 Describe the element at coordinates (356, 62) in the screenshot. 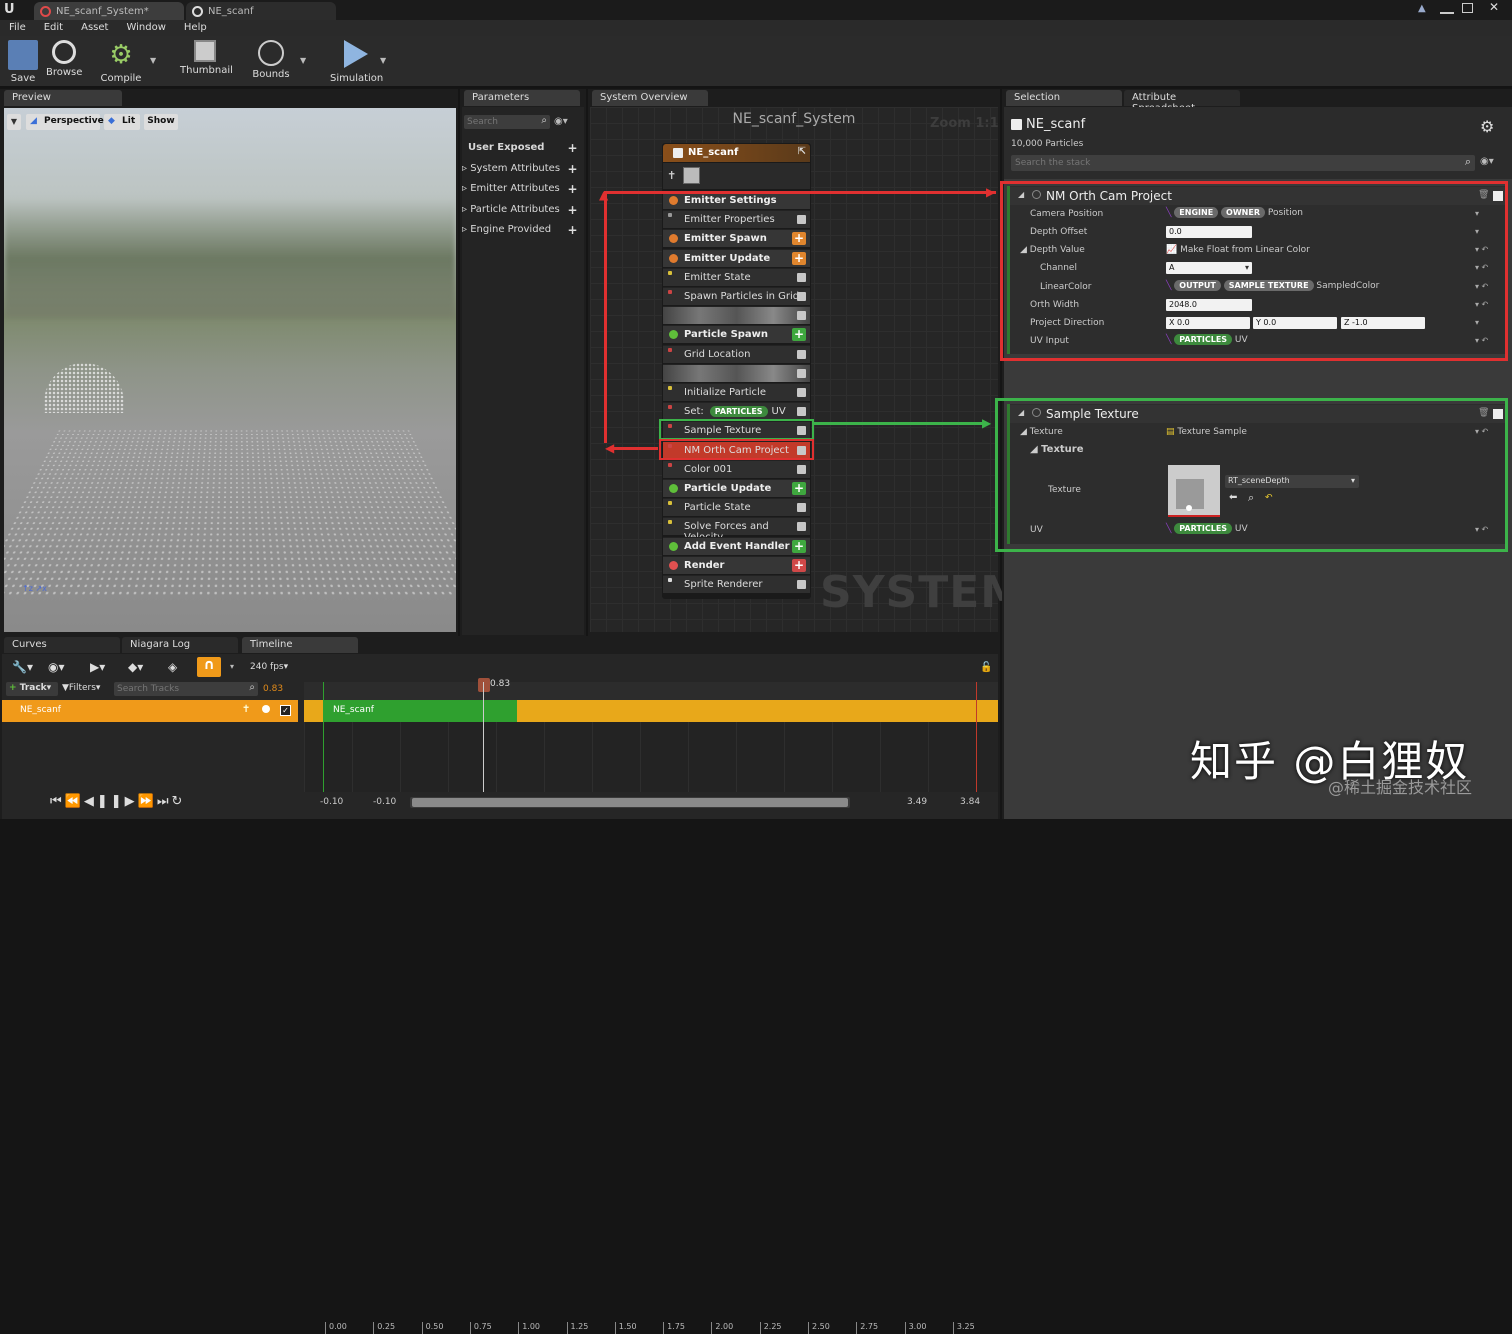

I see `simulation-button: Simulation` at that location.